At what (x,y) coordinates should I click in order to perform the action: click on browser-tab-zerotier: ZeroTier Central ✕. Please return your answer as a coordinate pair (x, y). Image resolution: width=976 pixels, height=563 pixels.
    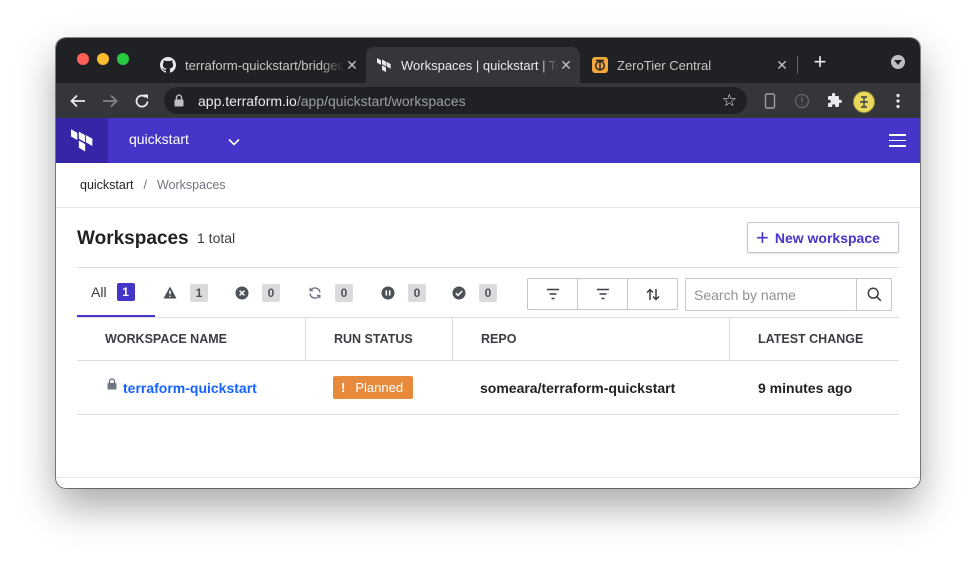
    Looking at the image, I should click on (692, 65).